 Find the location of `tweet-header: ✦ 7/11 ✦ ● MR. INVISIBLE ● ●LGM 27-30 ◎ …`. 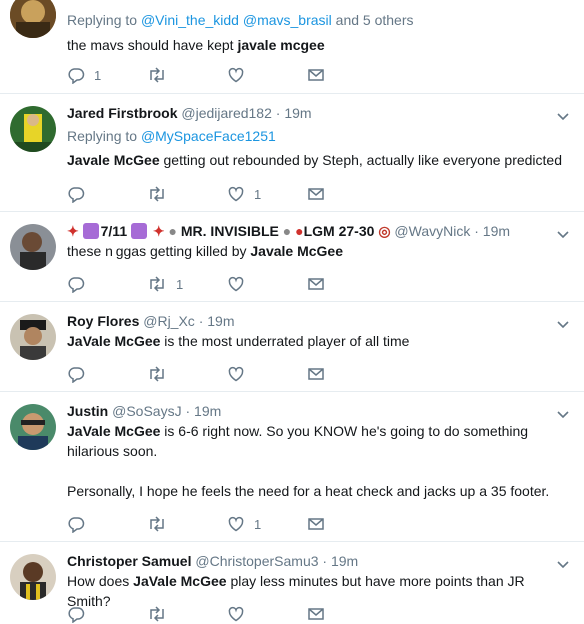

tweet-header: ✦ 7/11 ✦ ● MR. INVISIBLE ● ●LGM 27-30 ◎ … is located at coordinates (318, 231).